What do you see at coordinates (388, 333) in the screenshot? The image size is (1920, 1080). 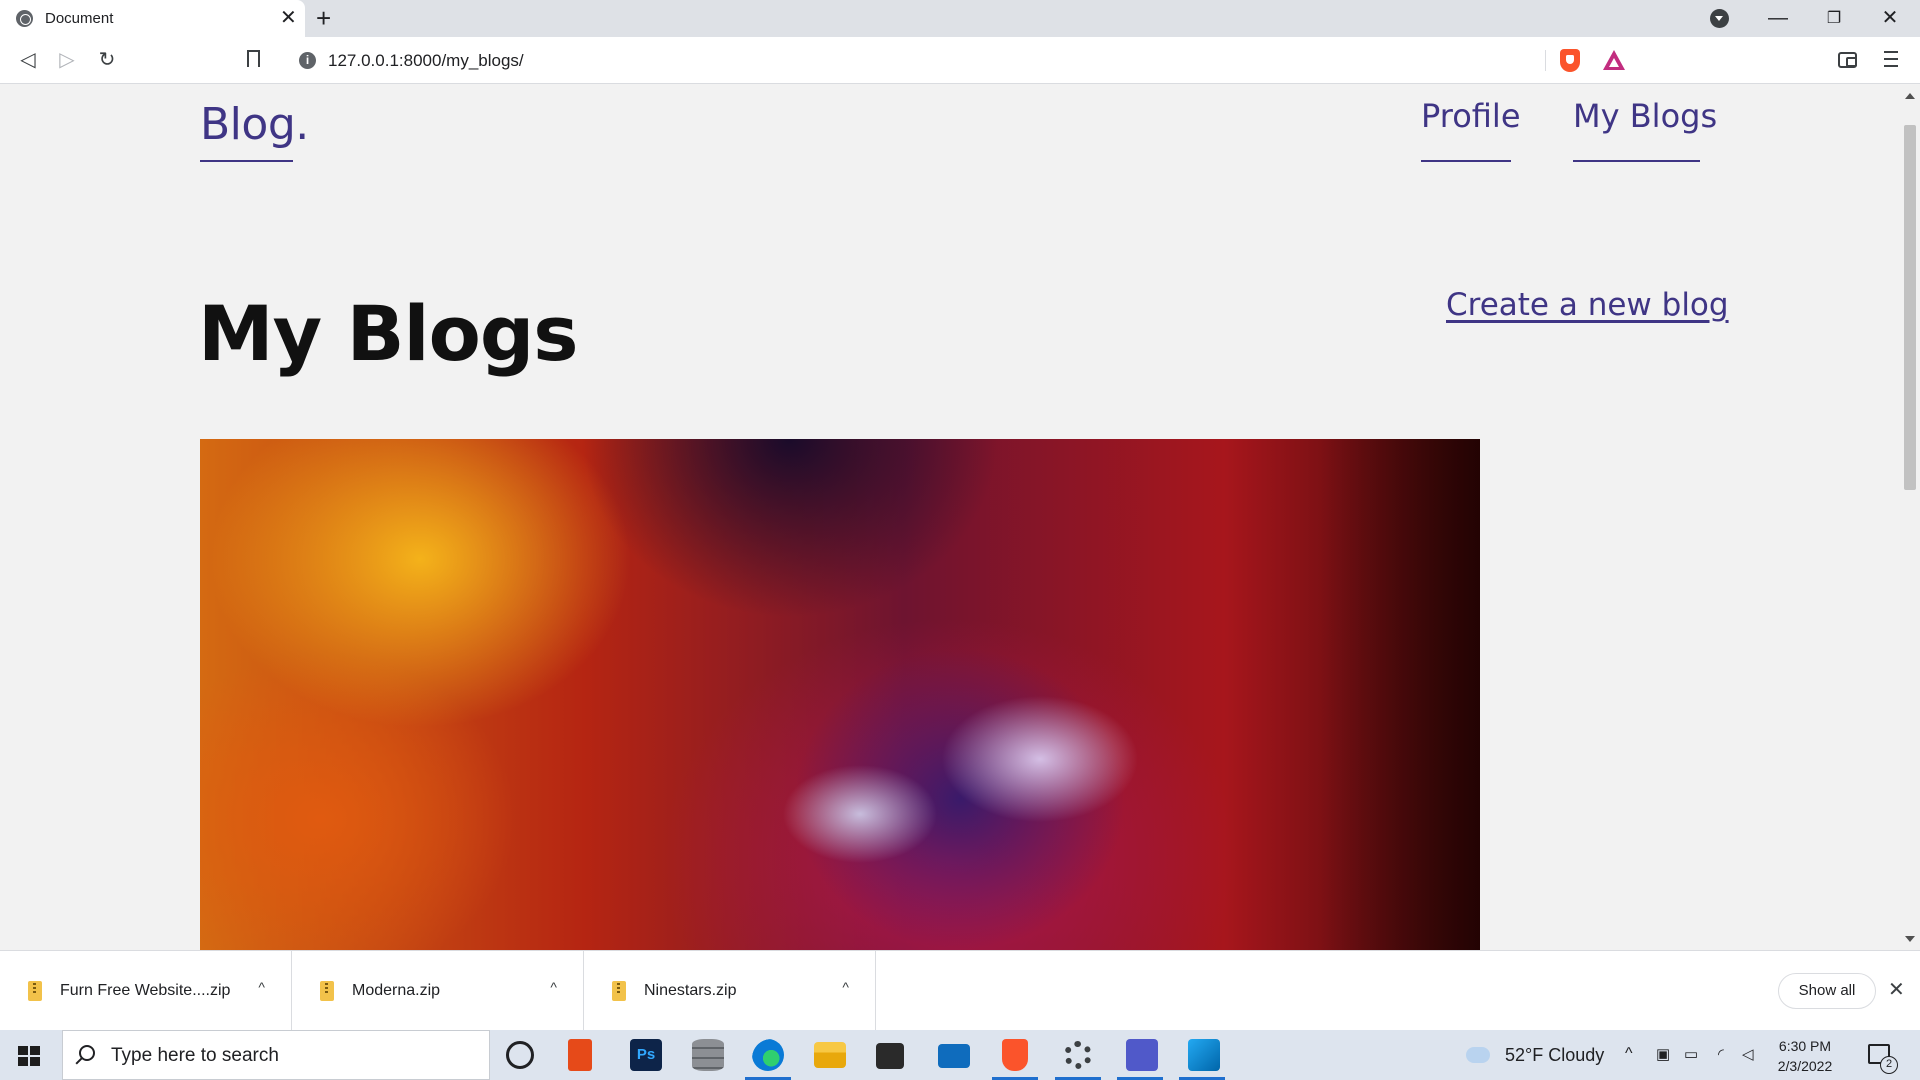 I see `page-title: My Blogs` at bounding box center [388, 333].